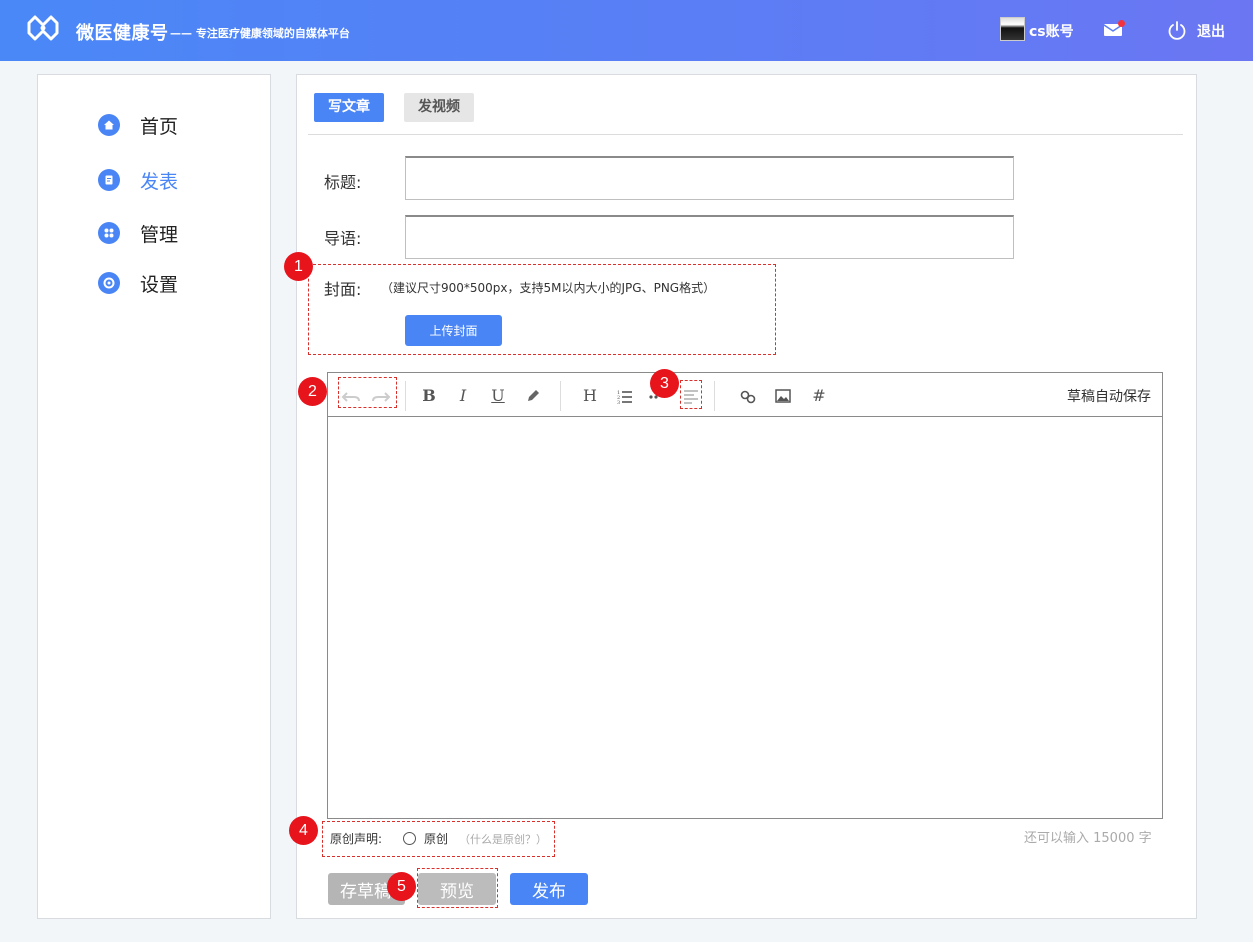 The height and width of the screenshot is (942, 1253). What do you see at coordinates (159, 126) in the screenshot?
I see `sidebar-item-label: 首页` at bounding box center [159, 126].